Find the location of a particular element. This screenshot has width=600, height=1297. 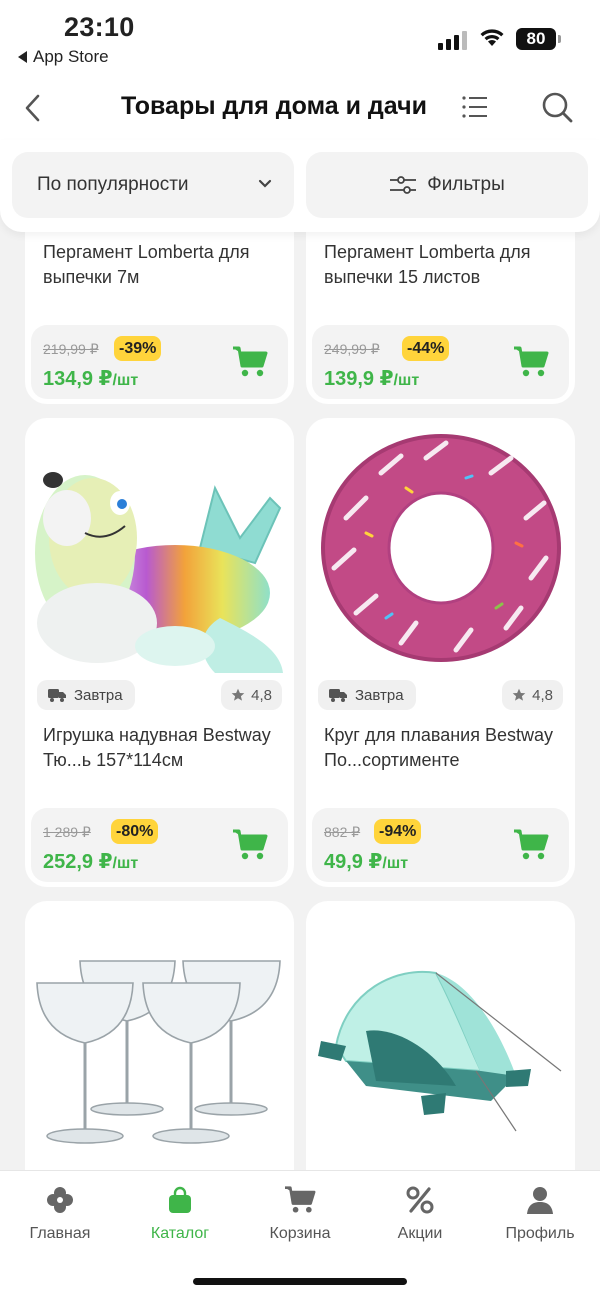

tab-promotions: Акции is located at coordinates (420, 1214).